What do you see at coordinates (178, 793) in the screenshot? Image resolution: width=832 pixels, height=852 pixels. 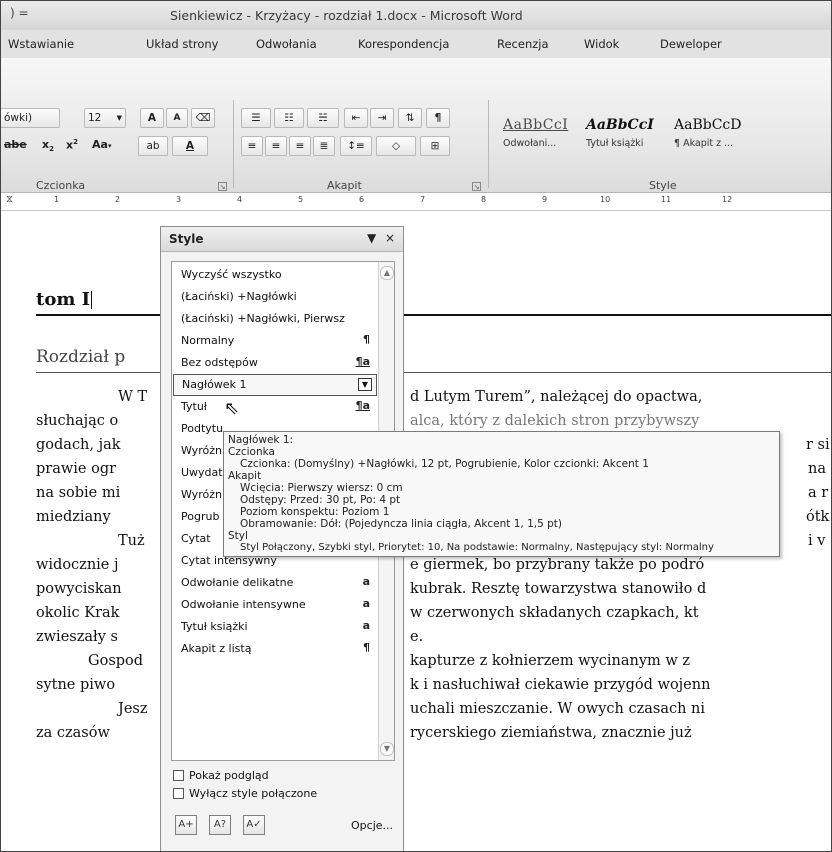 I see `disable-linked-styles-checkbox` at bounding box center [178, 793].